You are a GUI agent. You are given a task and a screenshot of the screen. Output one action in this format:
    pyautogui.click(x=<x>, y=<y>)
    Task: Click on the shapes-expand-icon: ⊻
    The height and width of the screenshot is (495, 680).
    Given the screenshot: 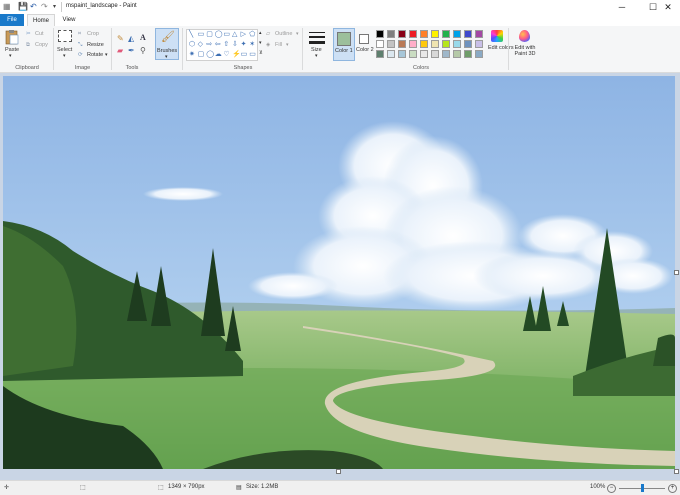 What is the action you would take?
    pyautogui.click(x=261, y=53)
    